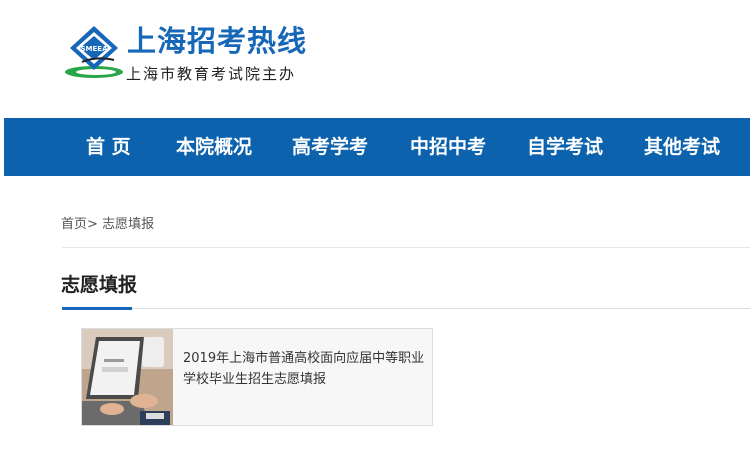  I want to click on article-thumbnail, so click(127, 377).